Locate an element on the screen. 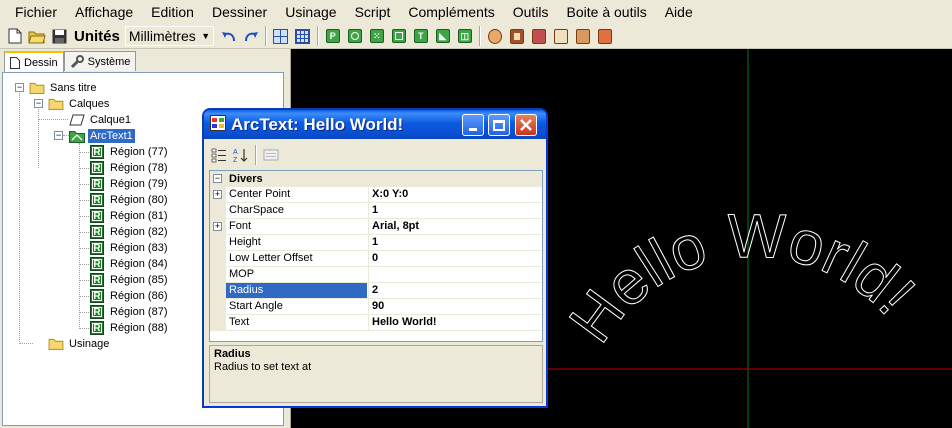 The width and height of the screenshot is (952, 428). property-row: + Center Point X:0 Y:0 is located at coordinates (376, 195).